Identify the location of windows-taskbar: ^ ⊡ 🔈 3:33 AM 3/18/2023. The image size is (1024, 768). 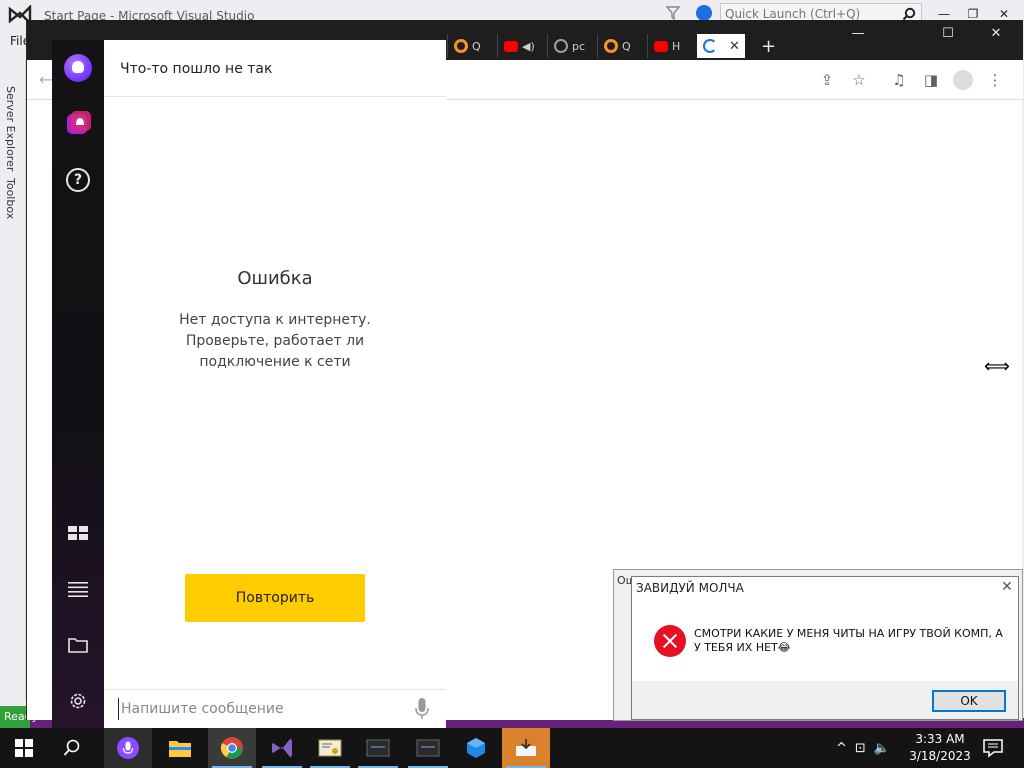
(512, 748).